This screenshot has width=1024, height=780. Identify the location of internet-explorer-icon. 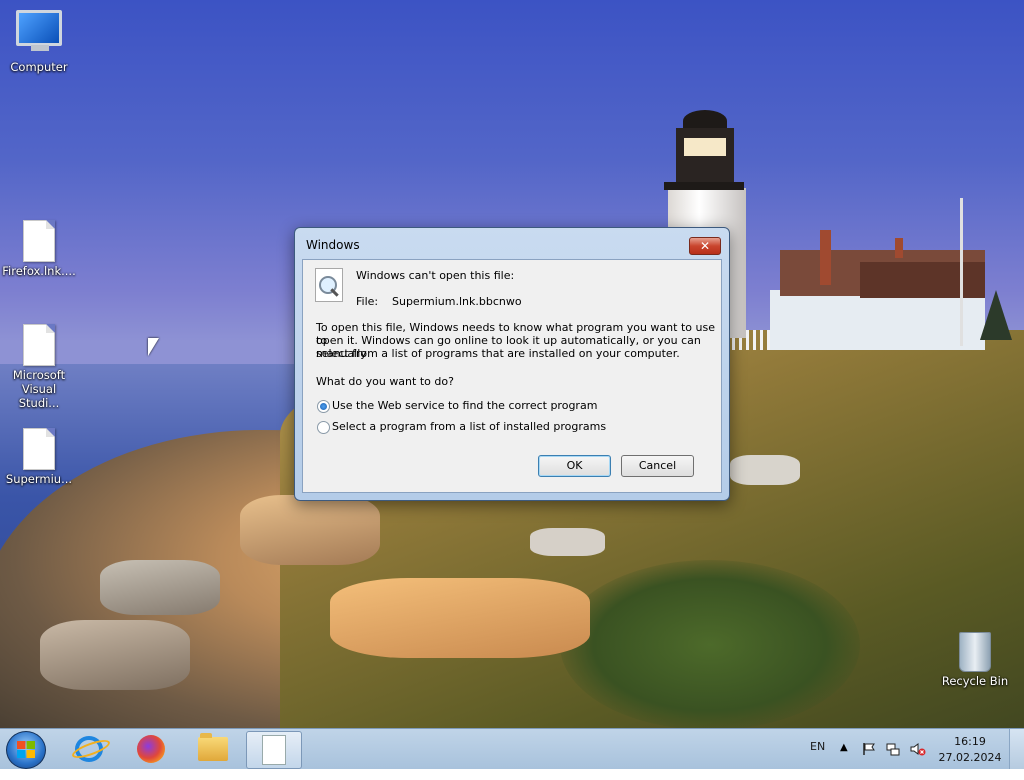
(89, 749).